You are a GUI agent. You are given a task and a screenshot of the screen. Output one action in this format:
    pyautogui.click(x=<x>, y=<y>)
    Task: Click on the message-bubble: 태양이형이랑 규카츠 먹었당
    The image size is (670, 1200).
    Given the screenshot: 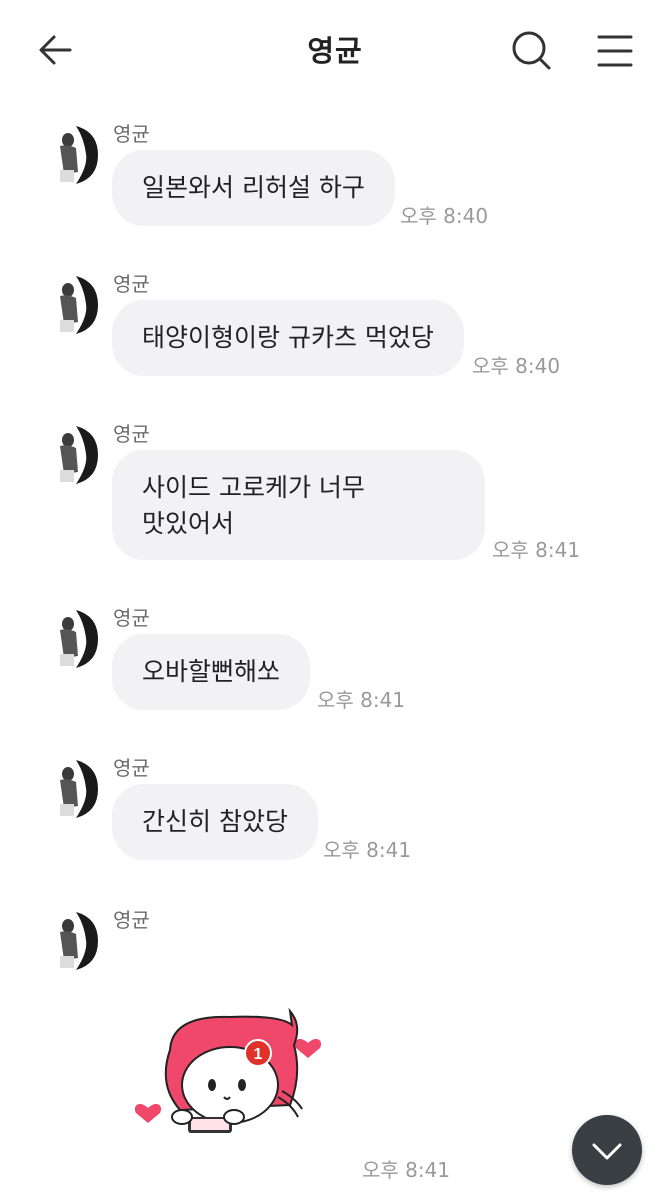 What is the action you would take?
    pyautogui.click(x=288, y=338)
    